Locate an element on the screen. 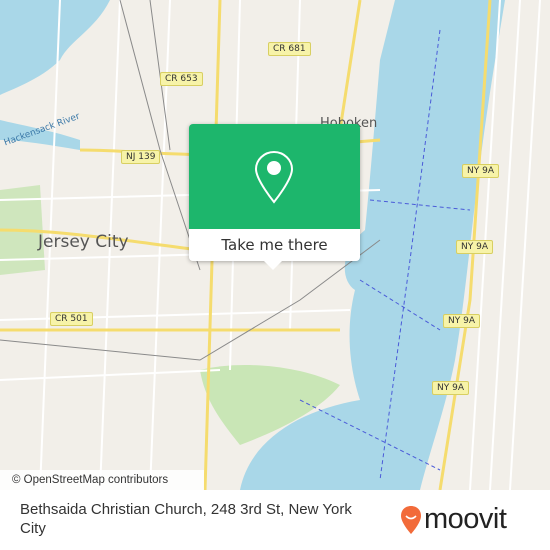 The width and height of the screenshot is (550, 550). hackensack-water is located at coordinates (55, 47).